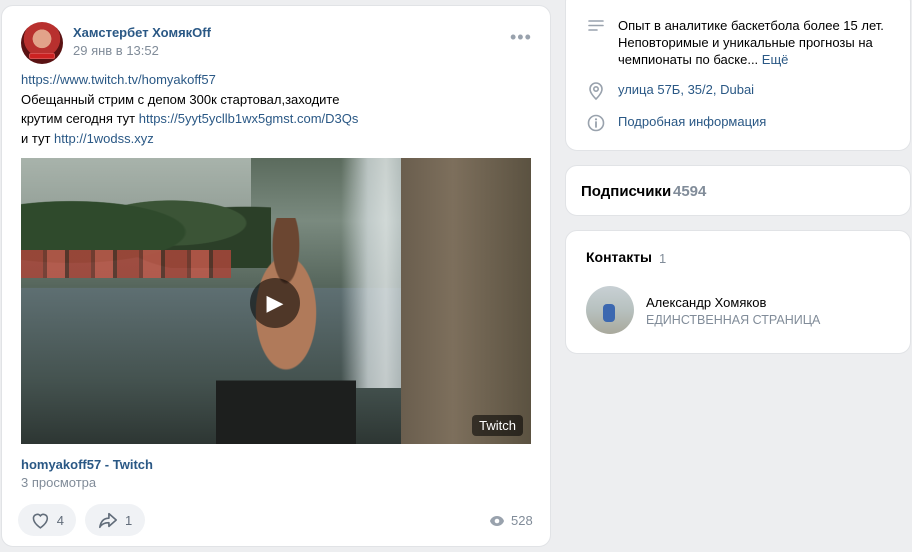 Image resolution: width=912 pixels, height=552 pixels. I want to click on contact-avatar, so click(610, 310).